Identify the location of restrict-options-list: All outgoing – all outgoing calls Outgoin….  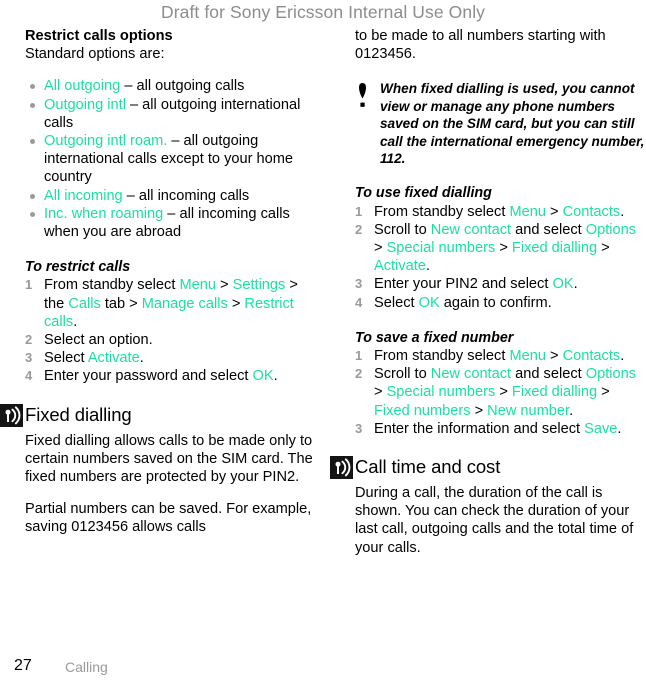
(170, 159).